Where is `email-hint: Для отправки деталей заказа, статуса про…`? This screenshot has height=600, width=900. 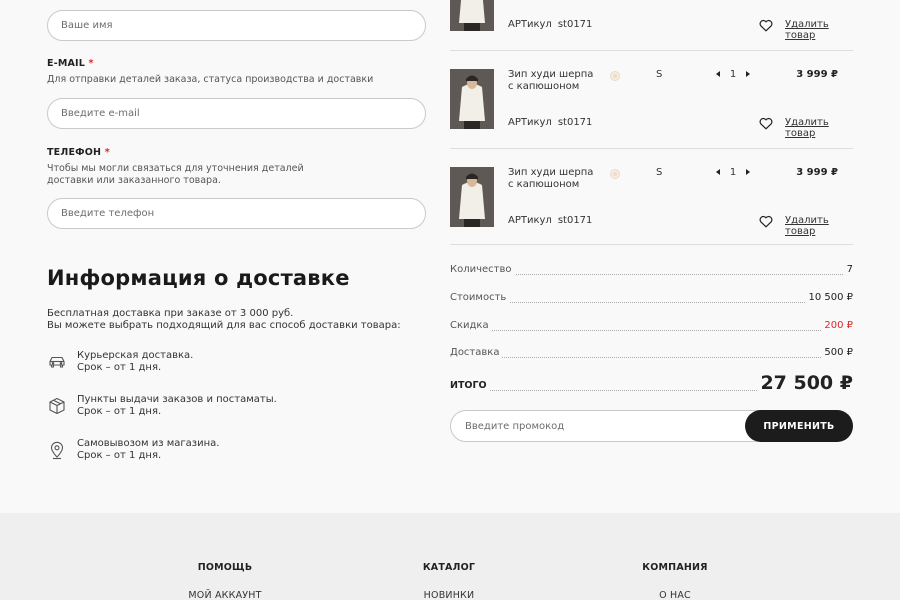 email-hint: Для отправки деталей заказа, статуса про… is located at coordinates (210, 79).